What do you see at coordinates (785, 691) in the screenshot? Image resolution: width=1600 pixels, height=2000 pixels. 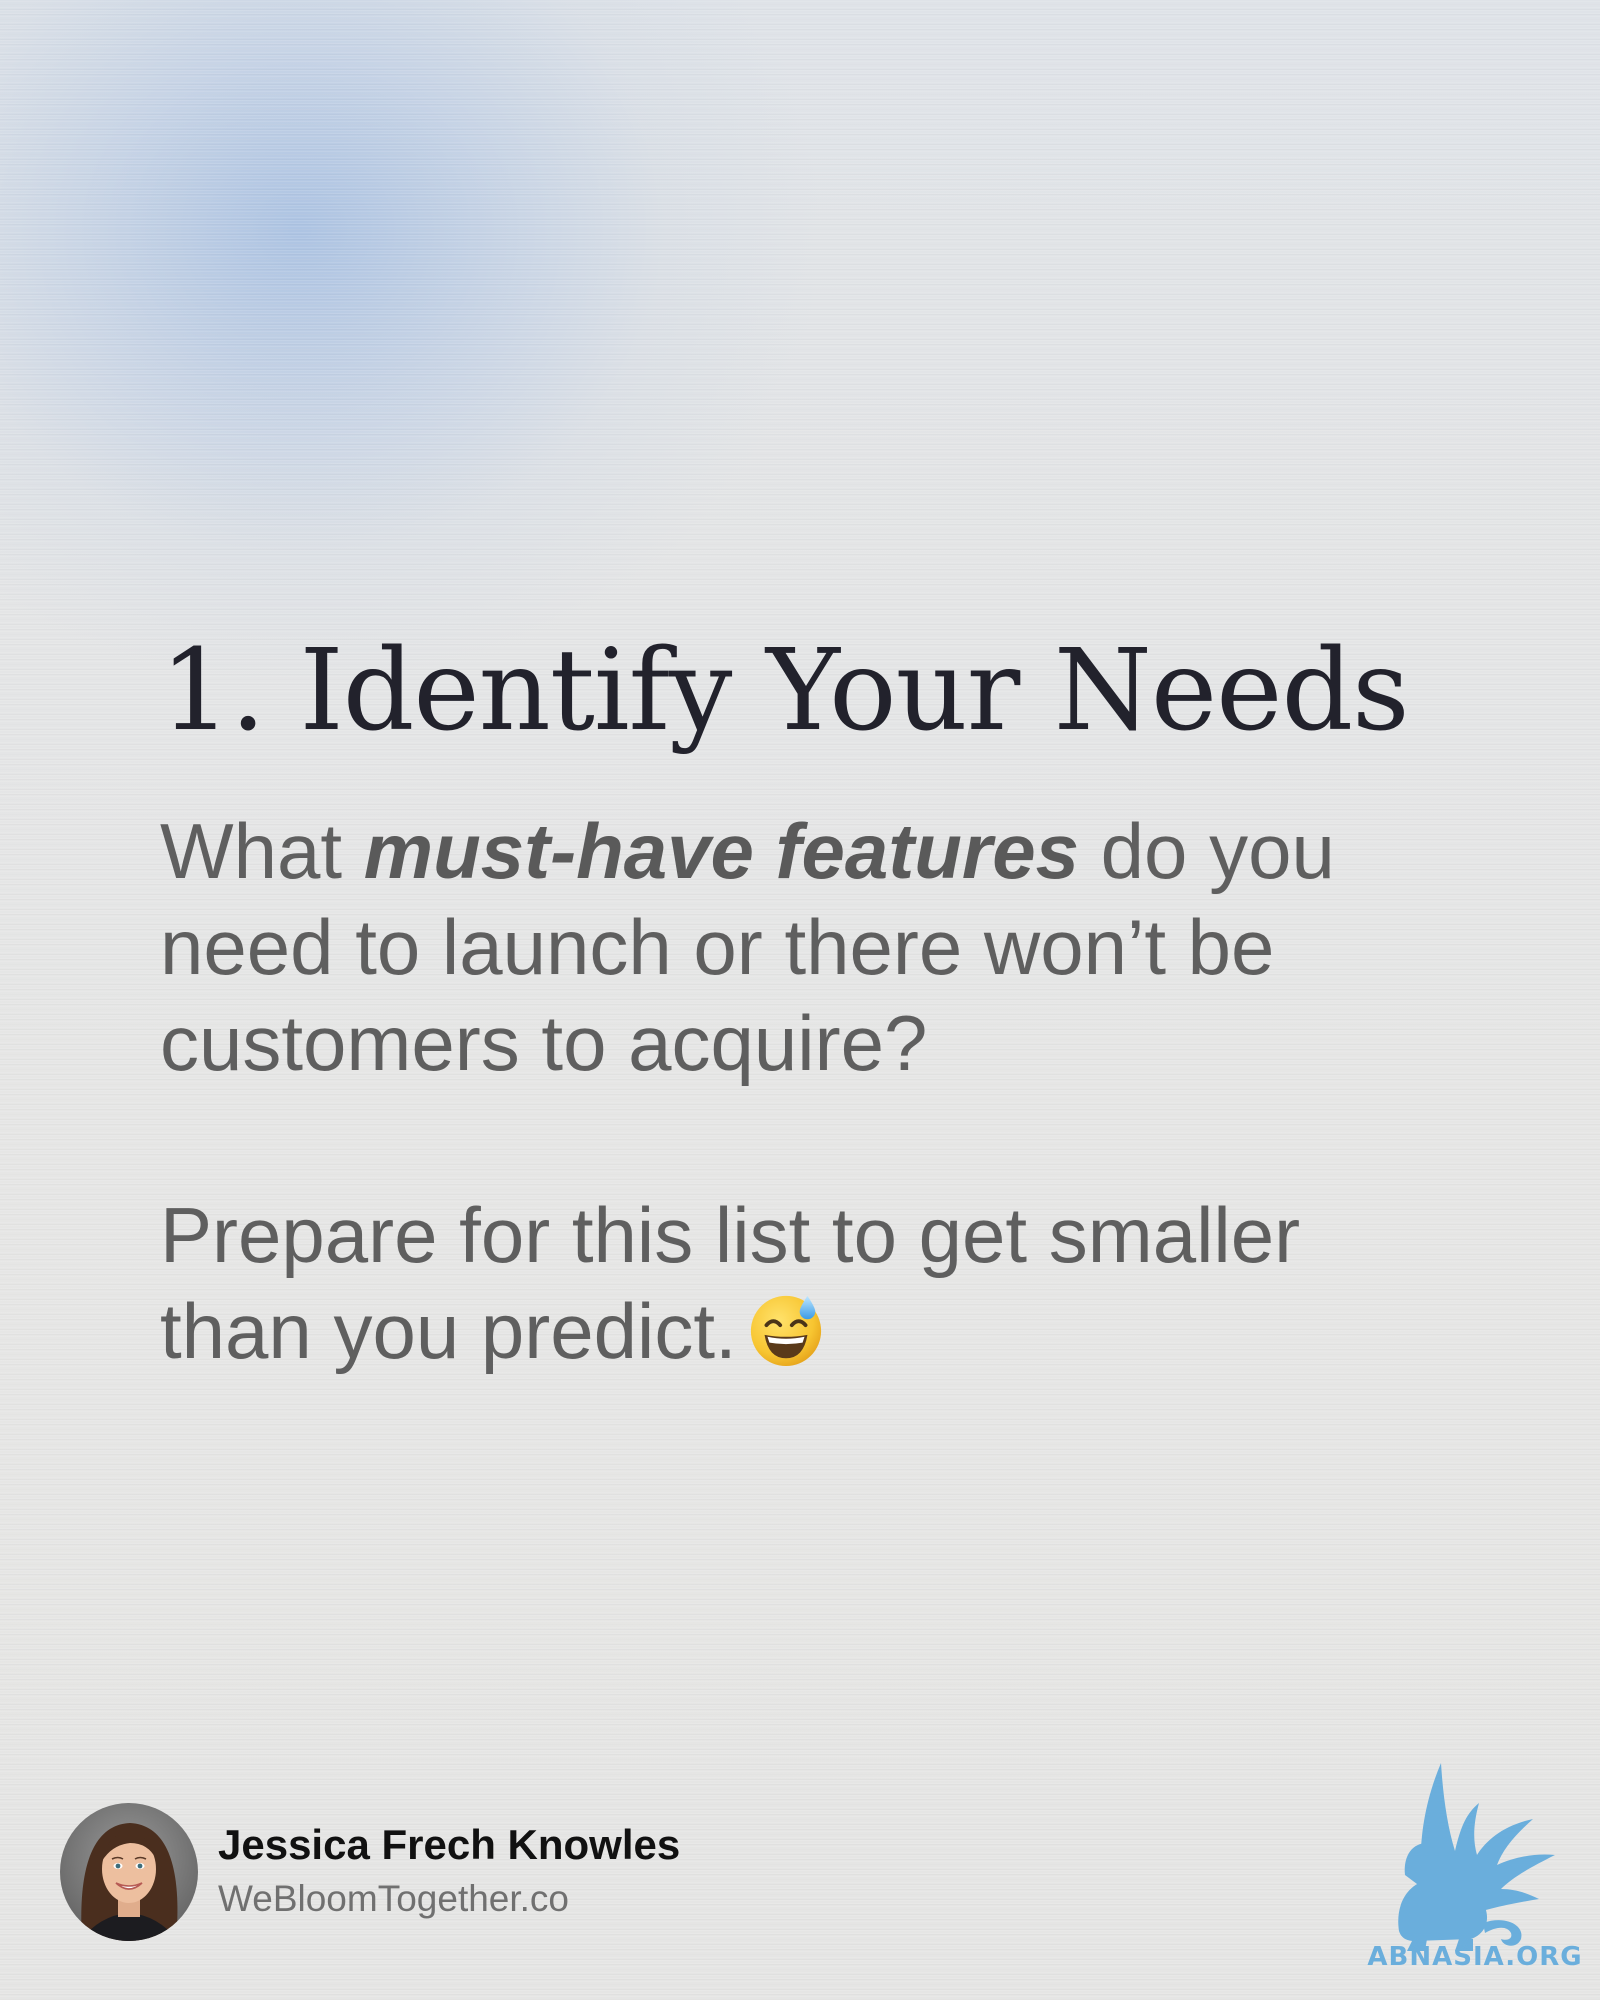 I see `slide-heading: 1. Identify Your Needs` at bounding box center [785, 691].